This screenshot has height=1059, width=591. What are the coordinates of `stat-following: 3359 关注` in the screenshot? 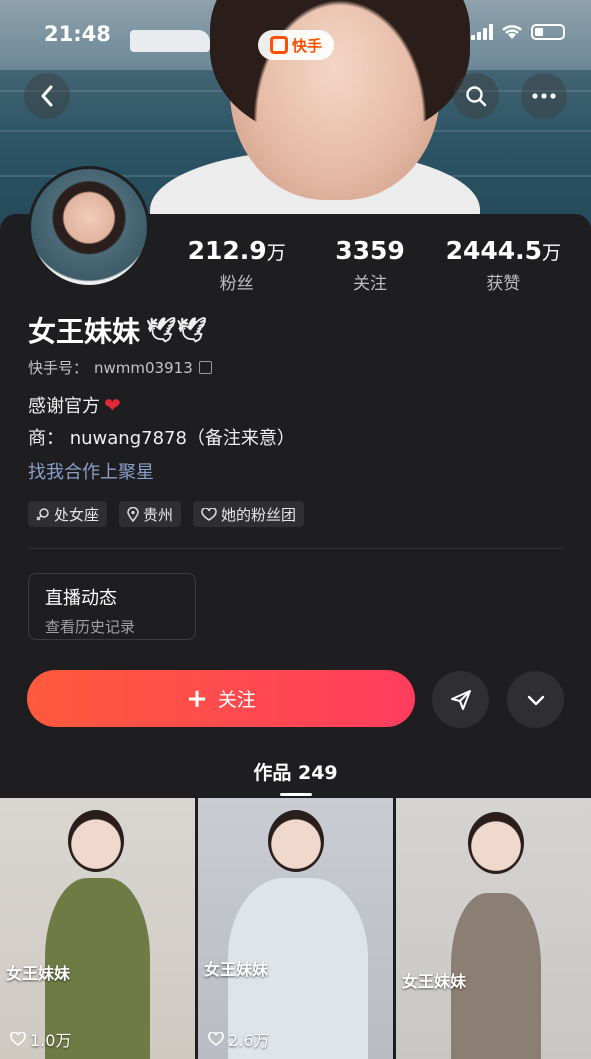 It's located at (369, 265).